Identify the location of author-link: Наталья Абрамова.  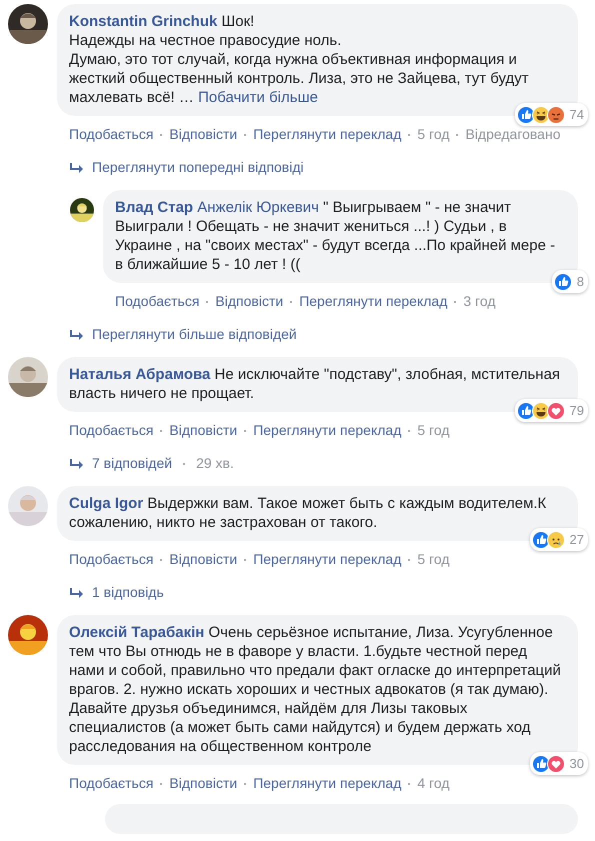
(139, 374).